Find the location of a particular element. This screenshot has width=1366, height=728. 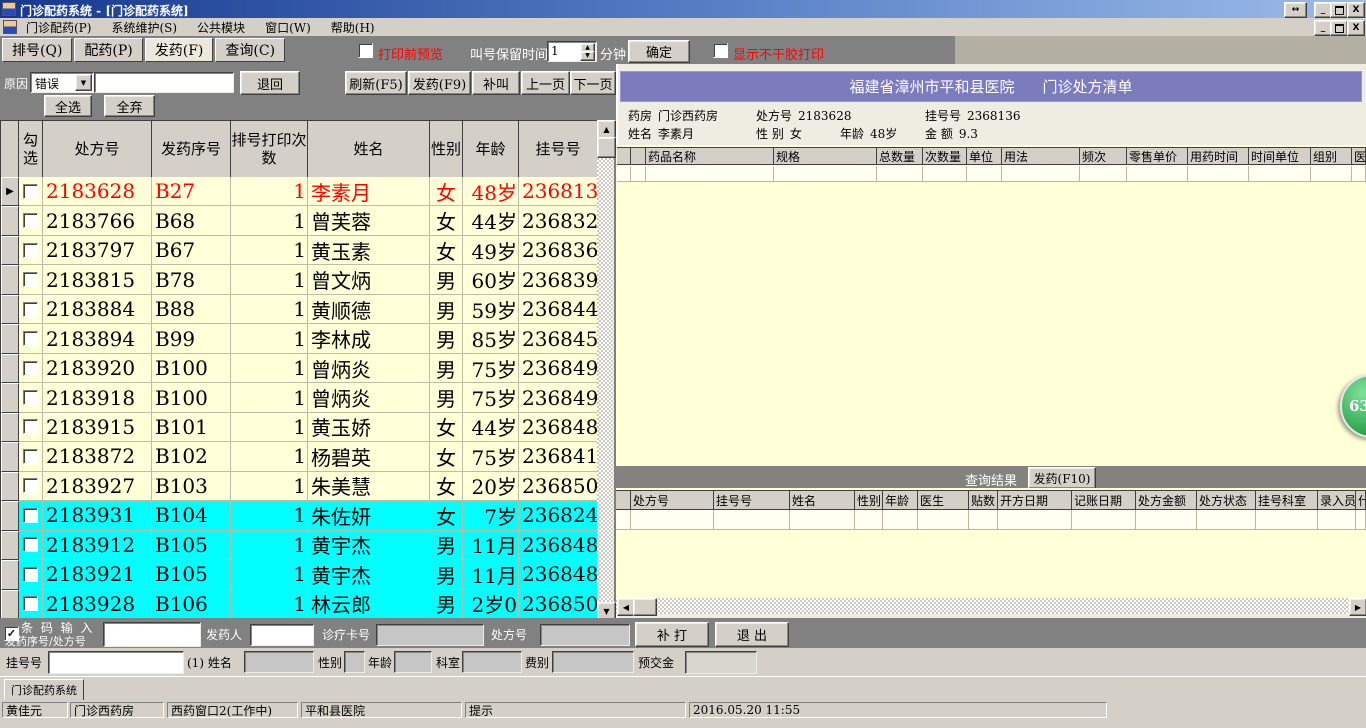

queue-row-4: 2183884B881黄顺德男59岁2368449 is located at coordinates (299, 309).